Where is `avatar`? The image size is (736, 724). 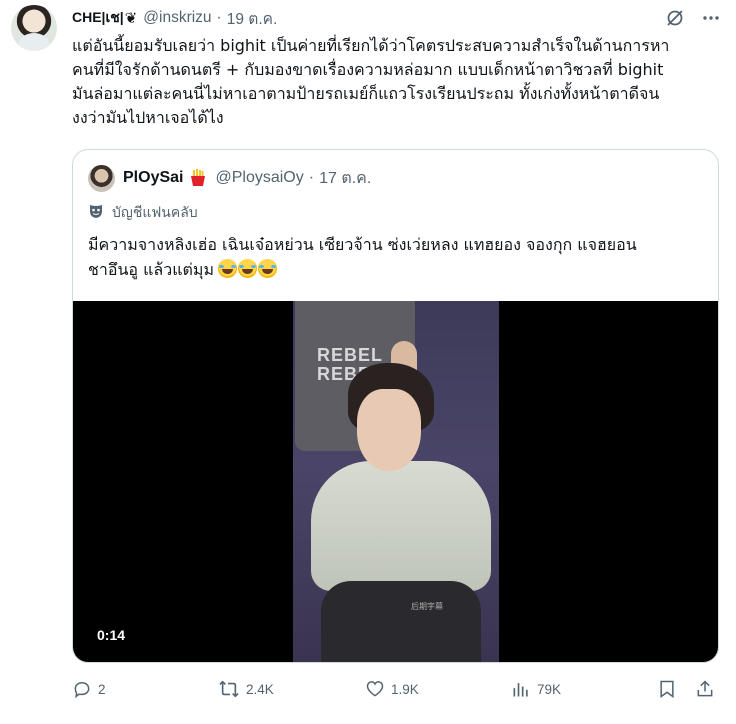
avatar is located at coordinates (34, 28).